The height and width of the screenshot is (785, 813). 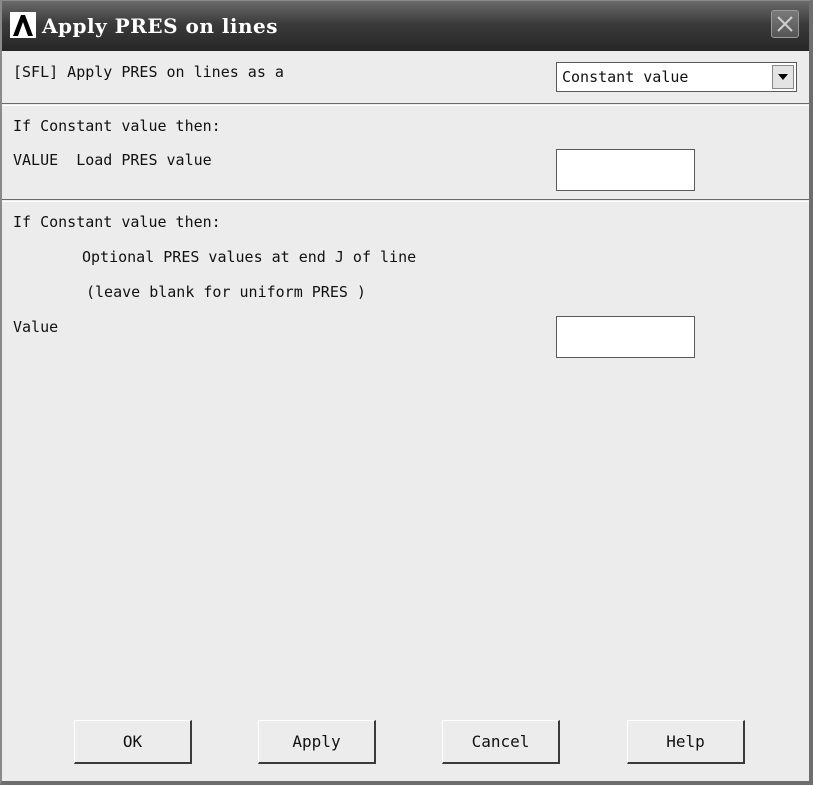 I want to click on help-button: Help, so click(x=686, y=742).